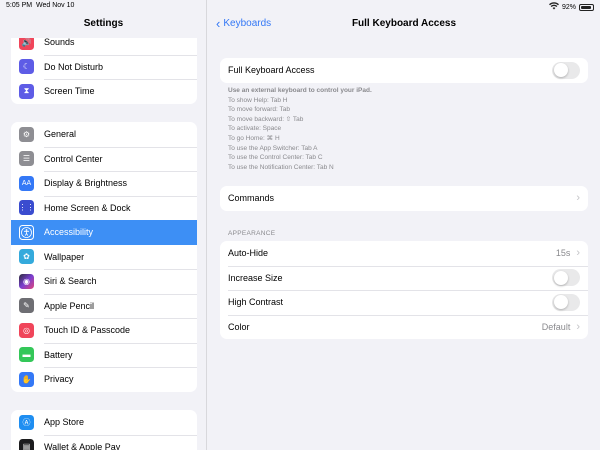  I want to click on status-right: 92%, so click(571, 7).